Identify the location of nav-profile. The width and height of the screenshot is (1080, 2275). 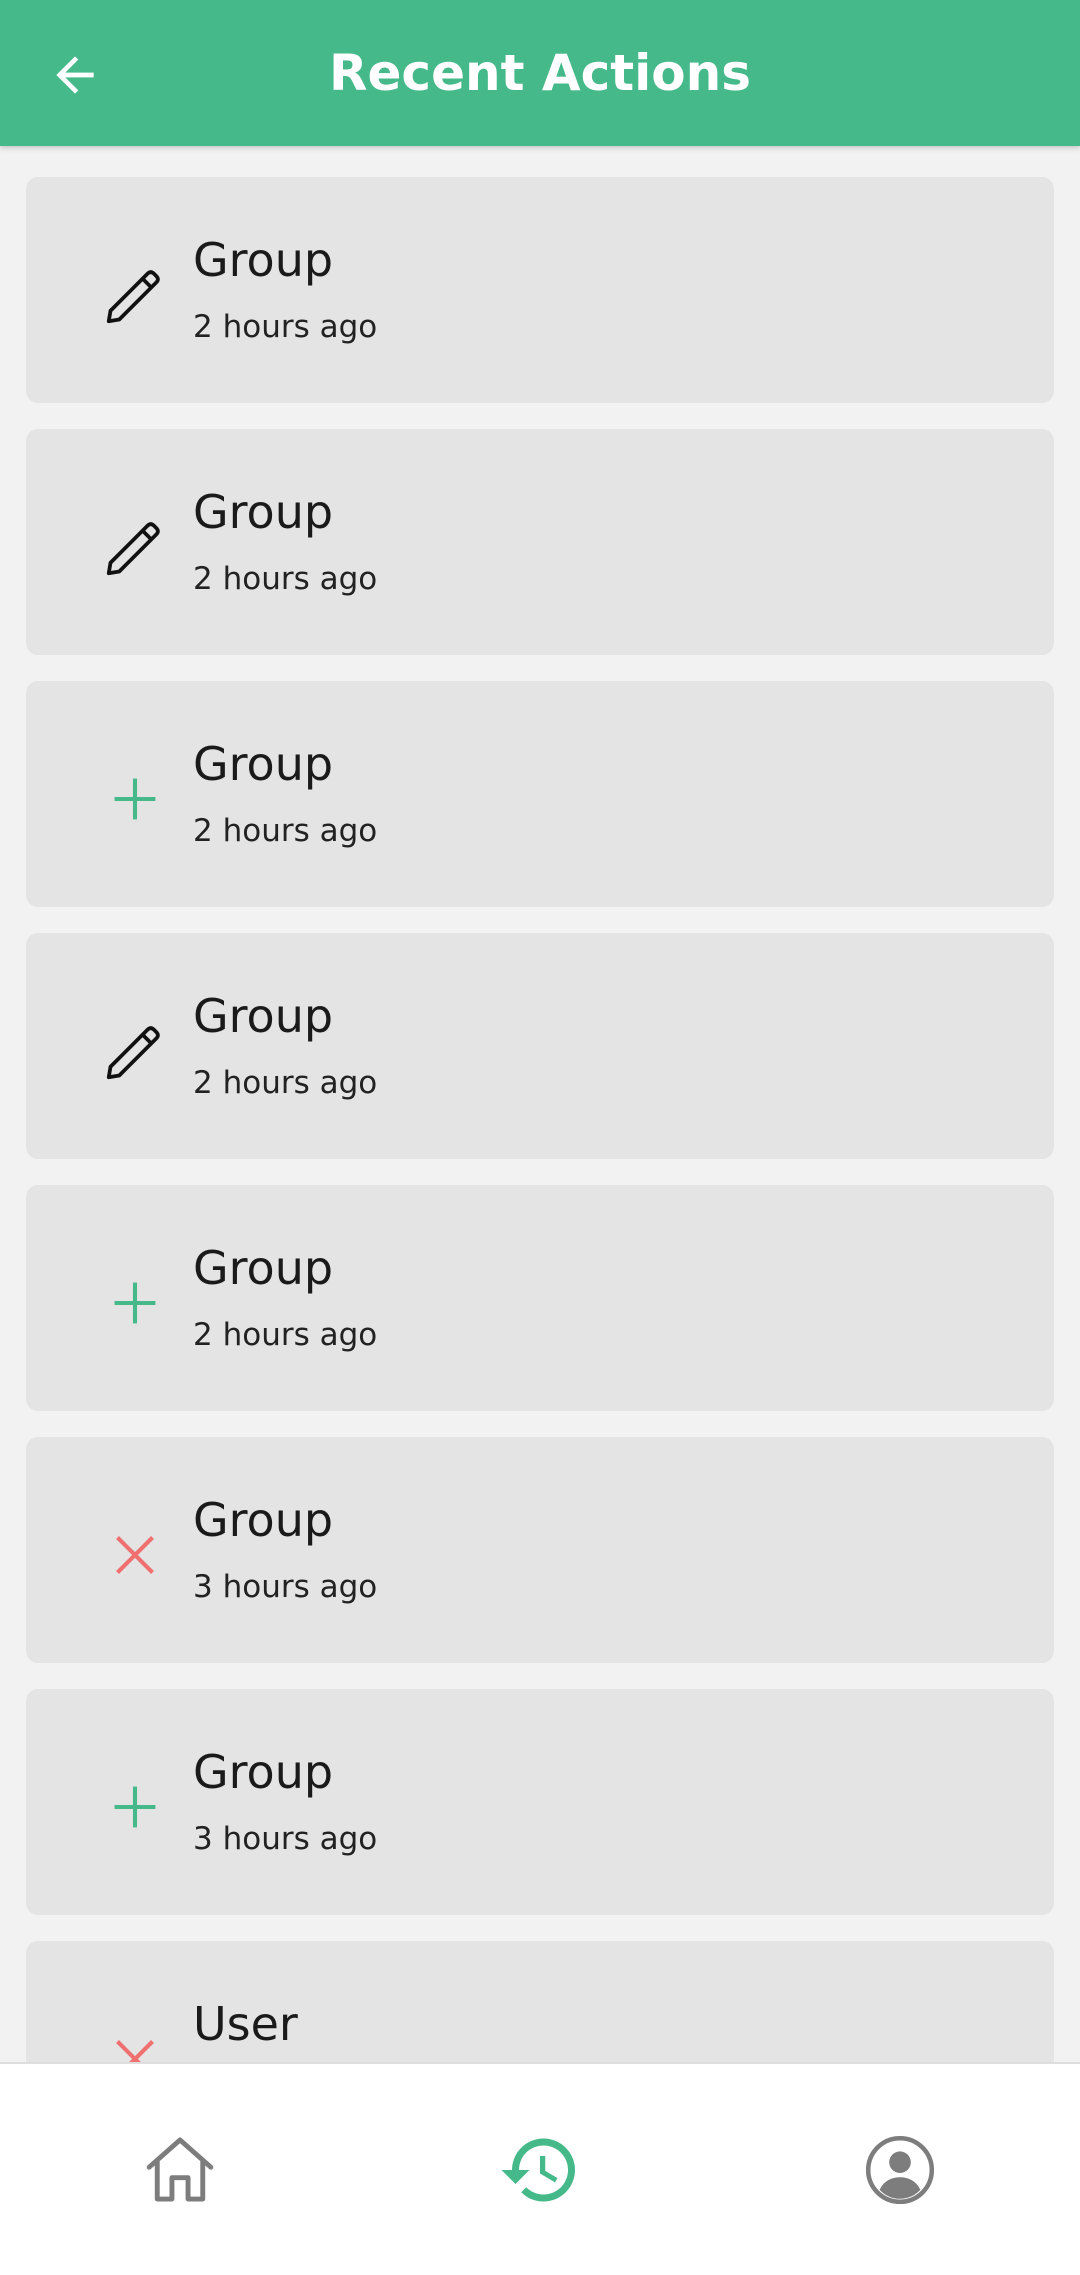
(900, 2169).